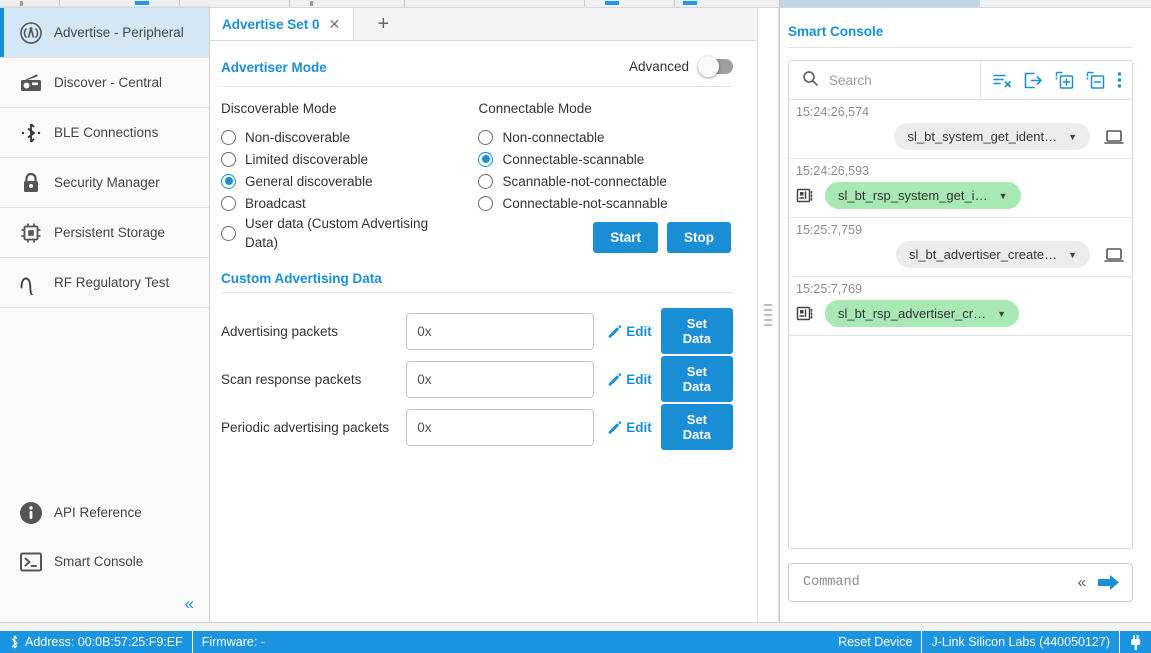 Image resolution: width=1151 pixels, height=653 pixels. I want to click on radio-label: Scannable-not-connectable, so click(584, 181).